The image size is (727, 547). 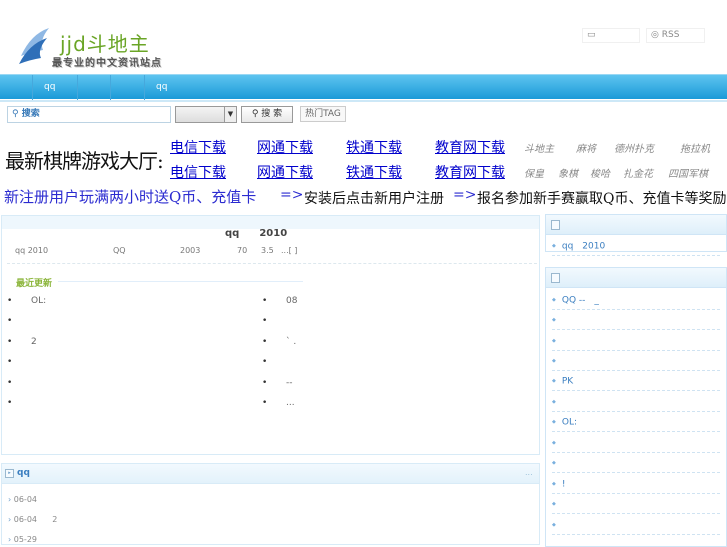 I want to click on download-edu: 教育网下载, so click(x=470, y=147).